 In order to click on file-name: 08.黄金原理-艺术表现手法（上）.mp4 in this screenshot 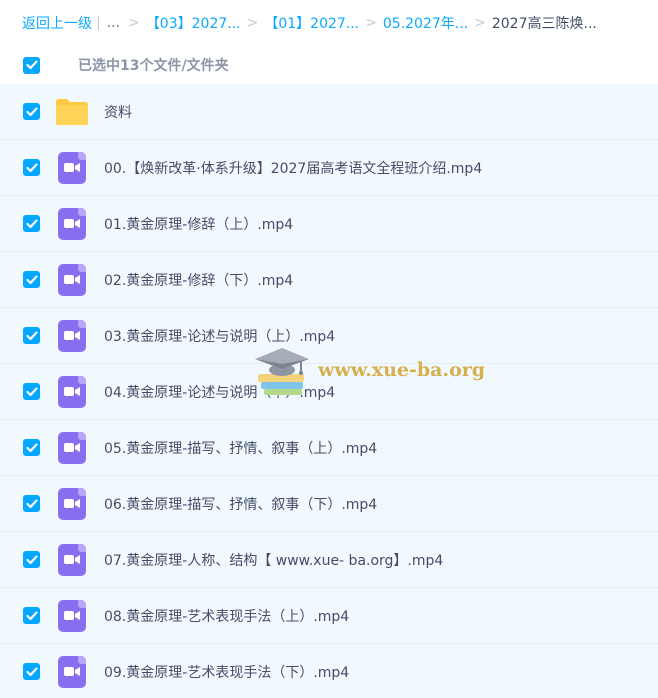, I will do `click(226, 616)`.